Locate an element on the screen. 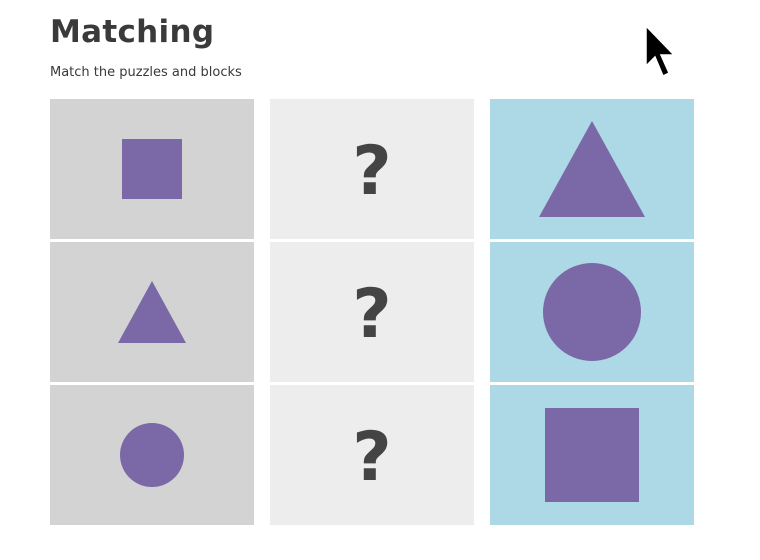  mouse-cursor-icon is located at coordinates (660, 51).